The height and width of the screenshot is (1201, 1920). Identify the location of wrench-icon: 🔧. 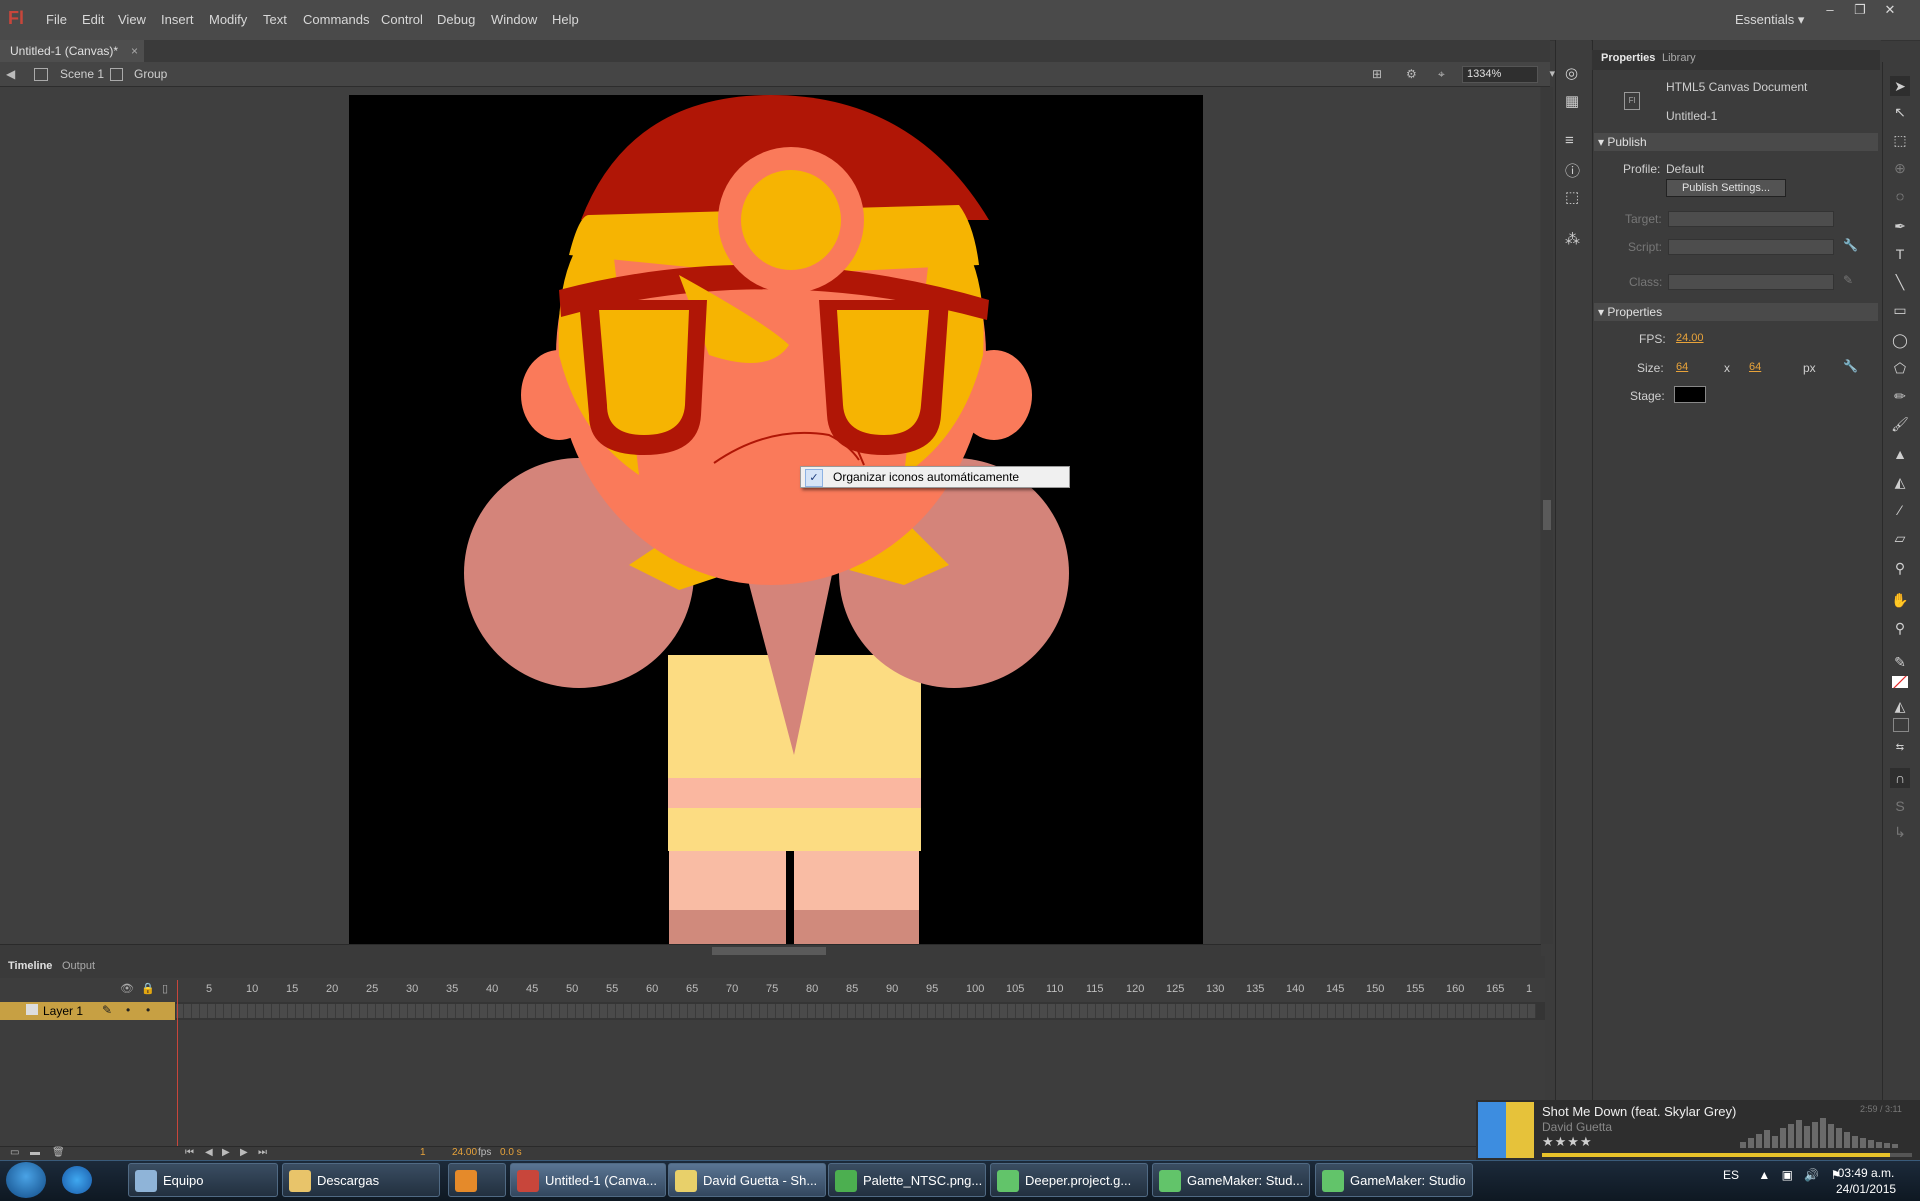
(1850, 366).